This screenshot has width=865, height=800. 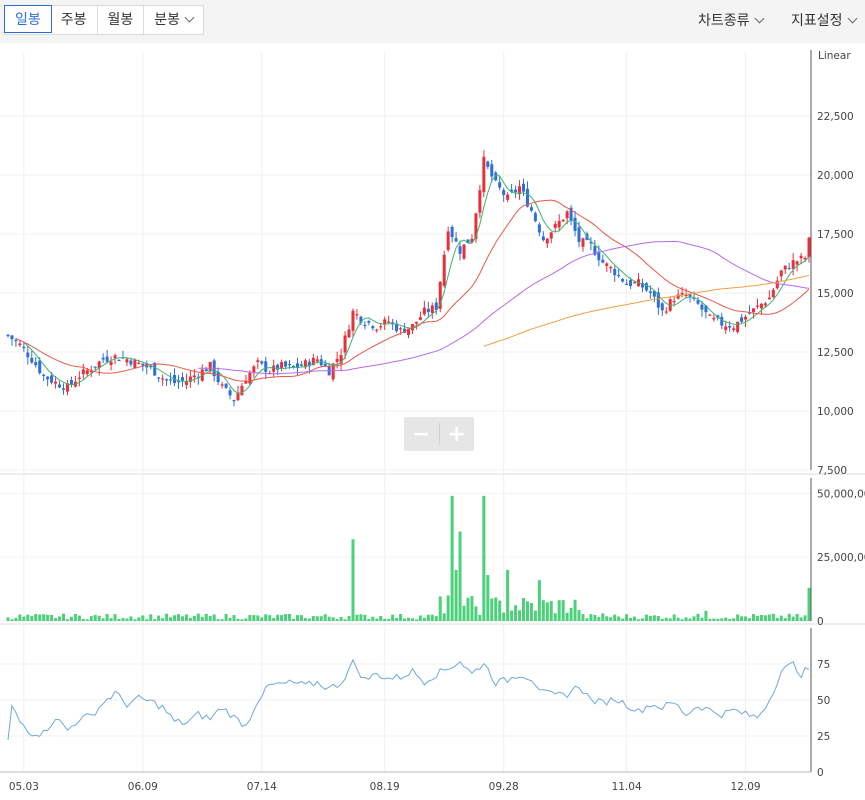 What do you see at coordinates (820, 622) in the screenshot?
I see `volume-tick-label: 0` at bounding box center [820, 622].